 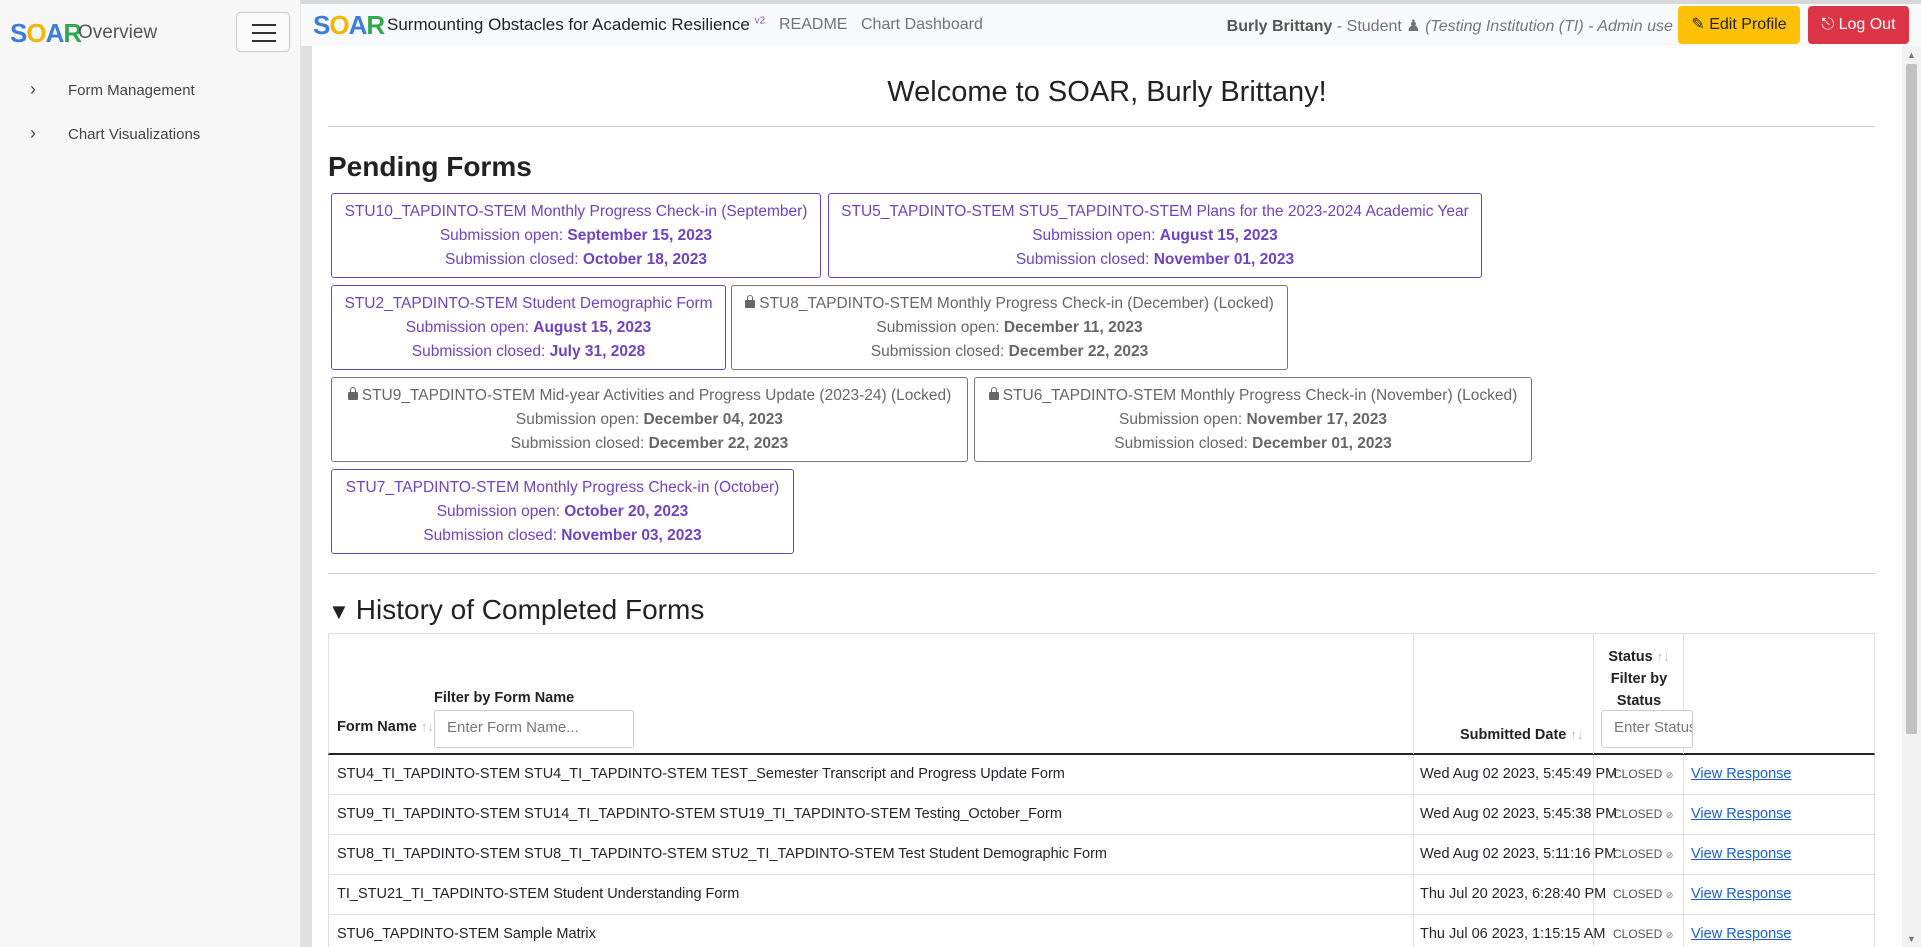 I want to click on navbar-logo: SOAR, so click(x=349, y=25).